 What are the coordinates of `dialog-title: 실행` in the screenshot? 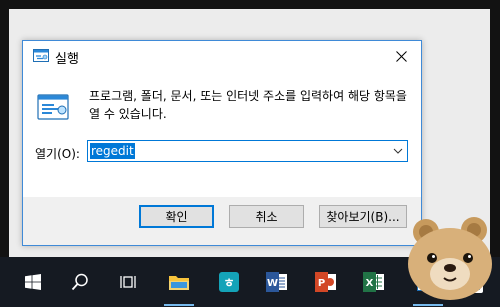 It's located at (67, 59).